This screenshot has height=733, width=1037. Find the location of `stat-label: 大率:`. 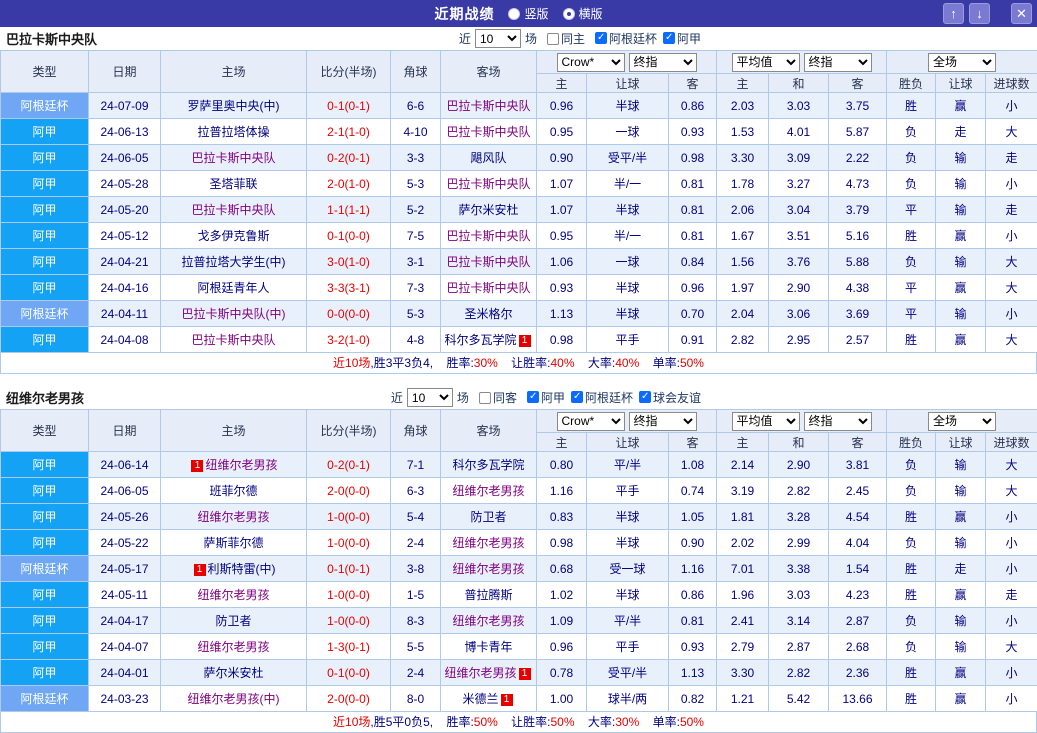

stat-label: 大率: is located at coordinates (601, 722).